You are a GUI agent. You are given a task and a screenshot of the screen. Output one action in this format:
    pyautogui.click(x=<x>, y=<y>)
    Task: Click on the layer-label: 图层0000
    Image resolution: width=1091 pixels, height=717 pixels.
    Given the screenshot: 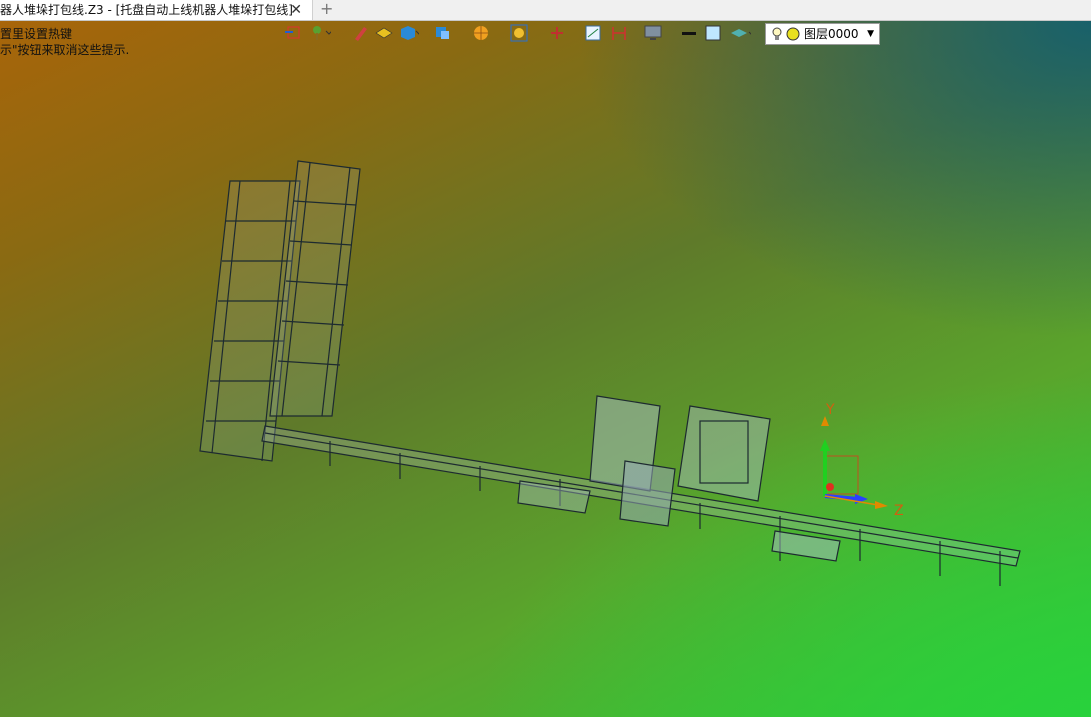 What is the action you would take?
    pyautogui.click(x=831, y=34)
    